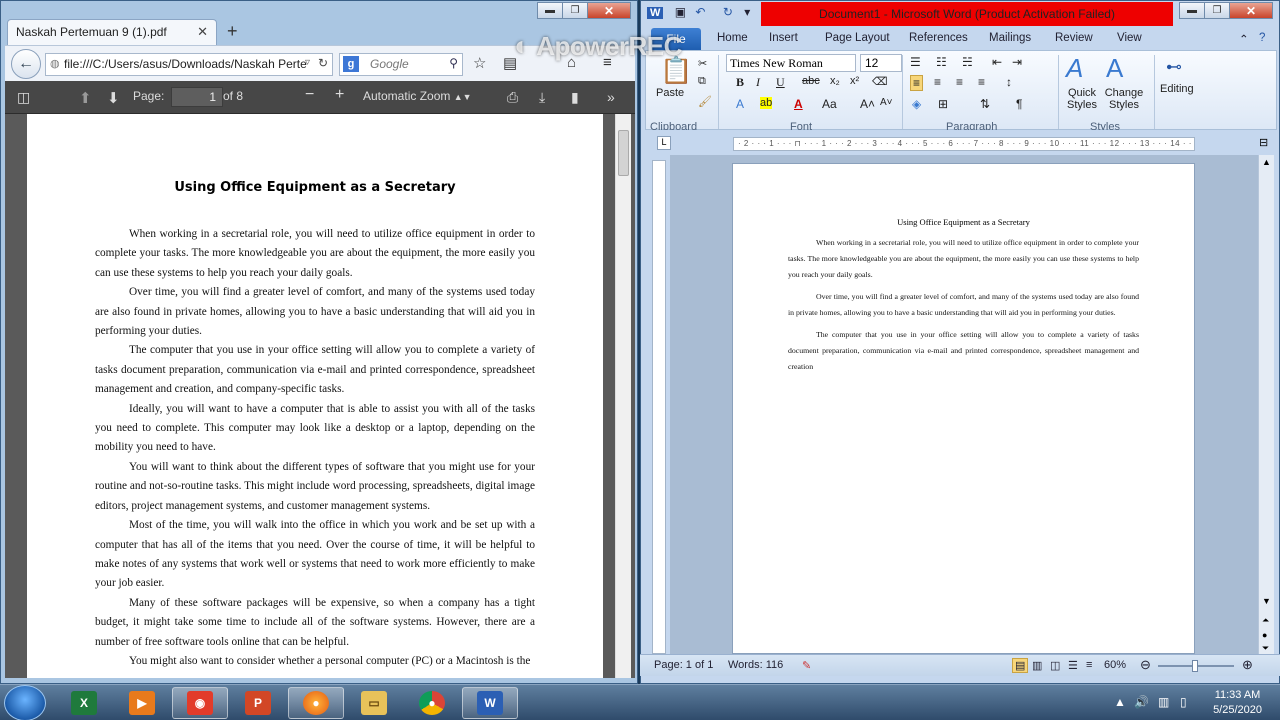 Image resolution: width=1280 pixels, height=720 pixels. What do you see at coordinates (432, 703) in the screenshot?
I see `taskbar-chrome: ●` at bounding box center [432, 703].